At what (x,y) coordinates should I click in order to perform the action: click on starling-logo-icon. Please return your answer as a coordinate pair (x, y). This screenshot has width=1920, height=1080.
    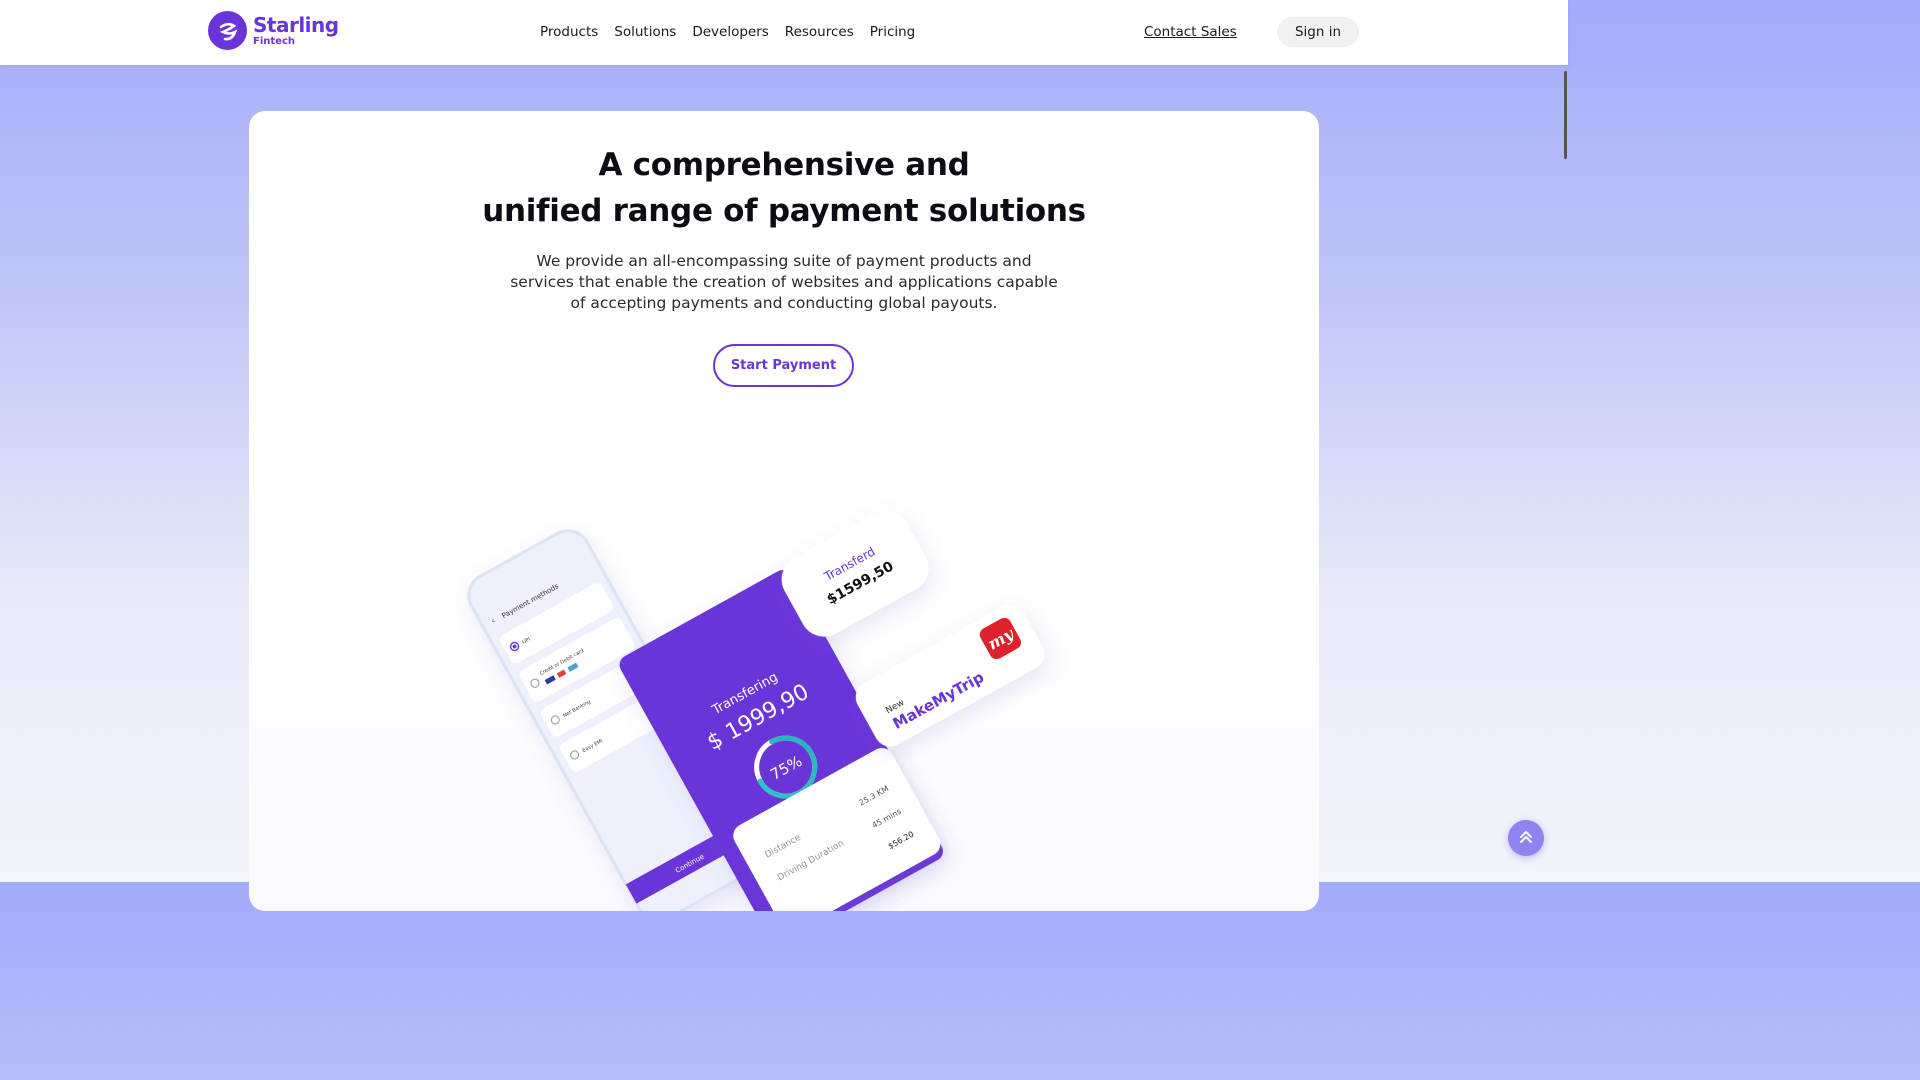
    Looking at the image, I should click on (227, 30).